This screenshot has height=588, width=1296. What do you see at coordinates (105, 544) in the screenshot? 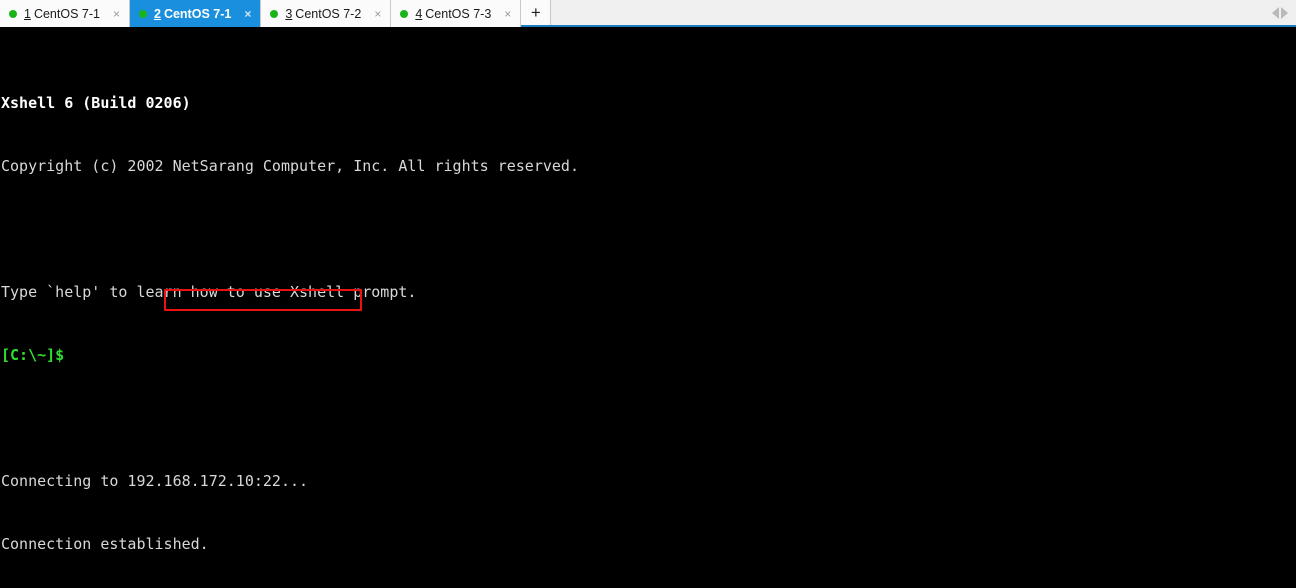
I see `connection-established-text: Connection established.` at bounding box center [105, 544].